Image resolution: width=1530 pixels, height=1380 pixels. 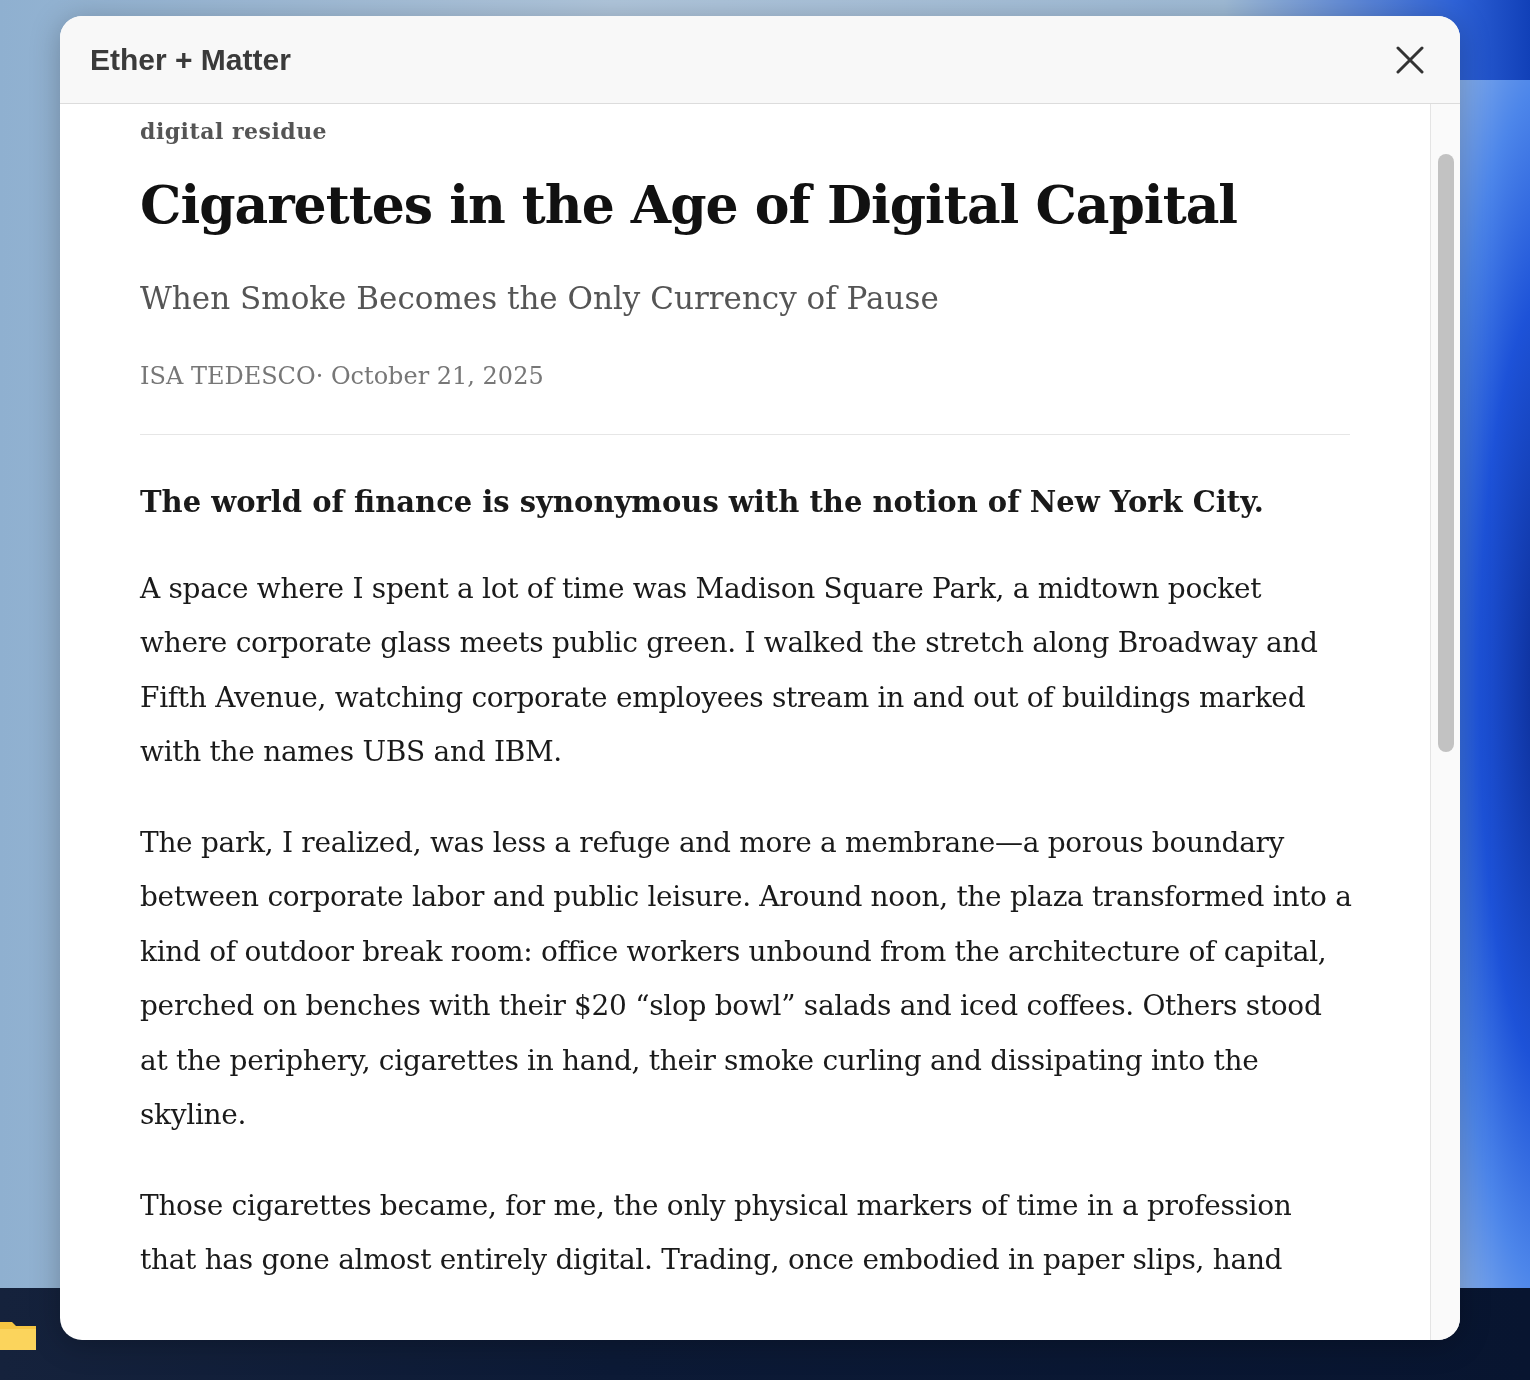 I want to click on article-kicker: digital residue, so click(x=234, y=131).